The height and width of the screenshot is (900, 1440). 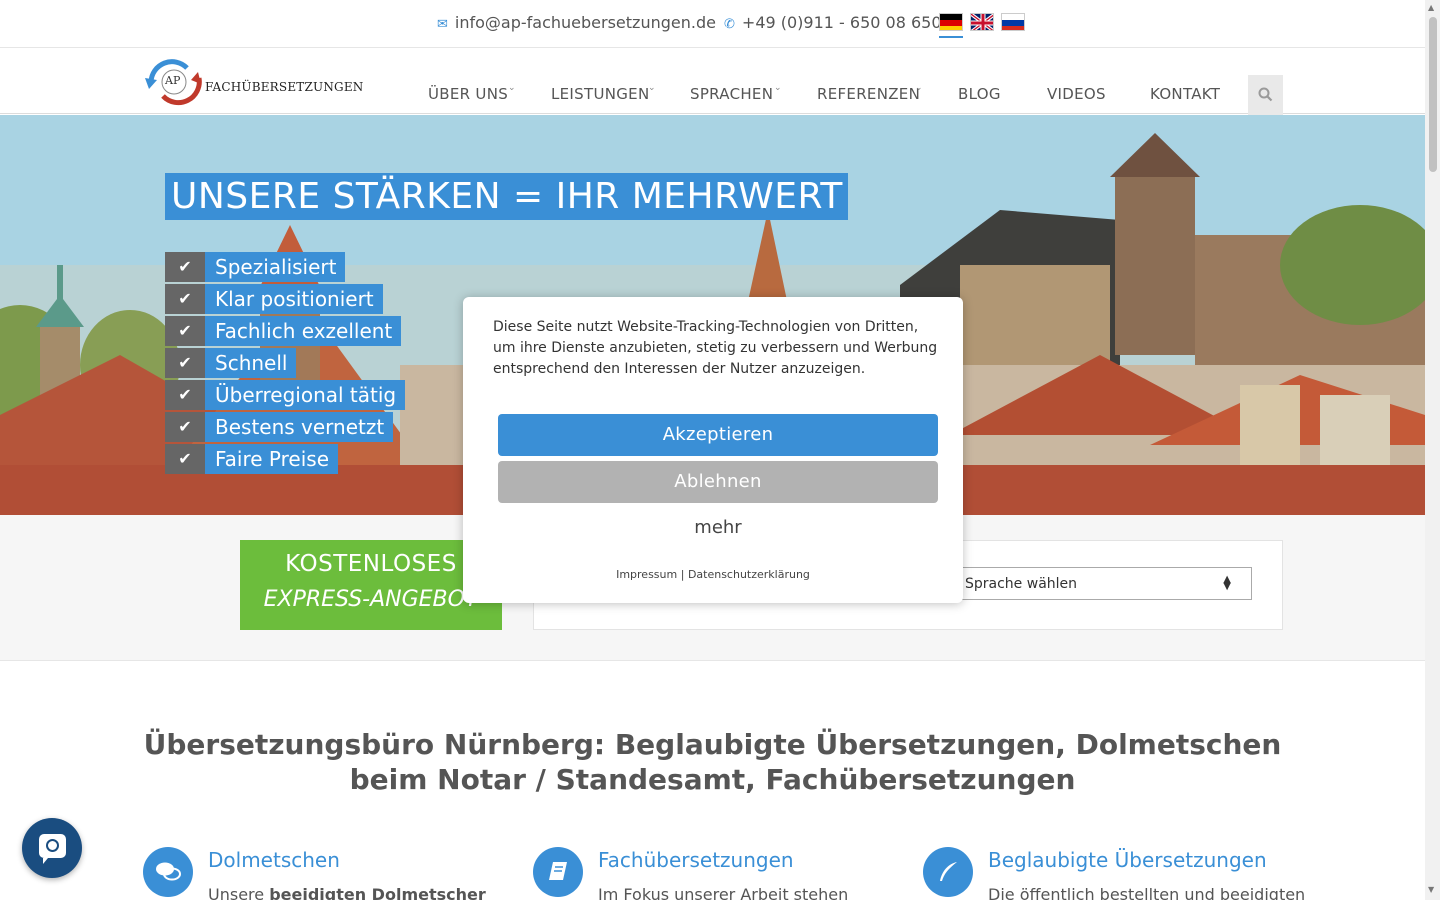 What do you see at coordinates (1127, 860) in the screenshot?
I see `service-title: Beglaubigte Übersetzungen` at bounding box center [1127, 860].